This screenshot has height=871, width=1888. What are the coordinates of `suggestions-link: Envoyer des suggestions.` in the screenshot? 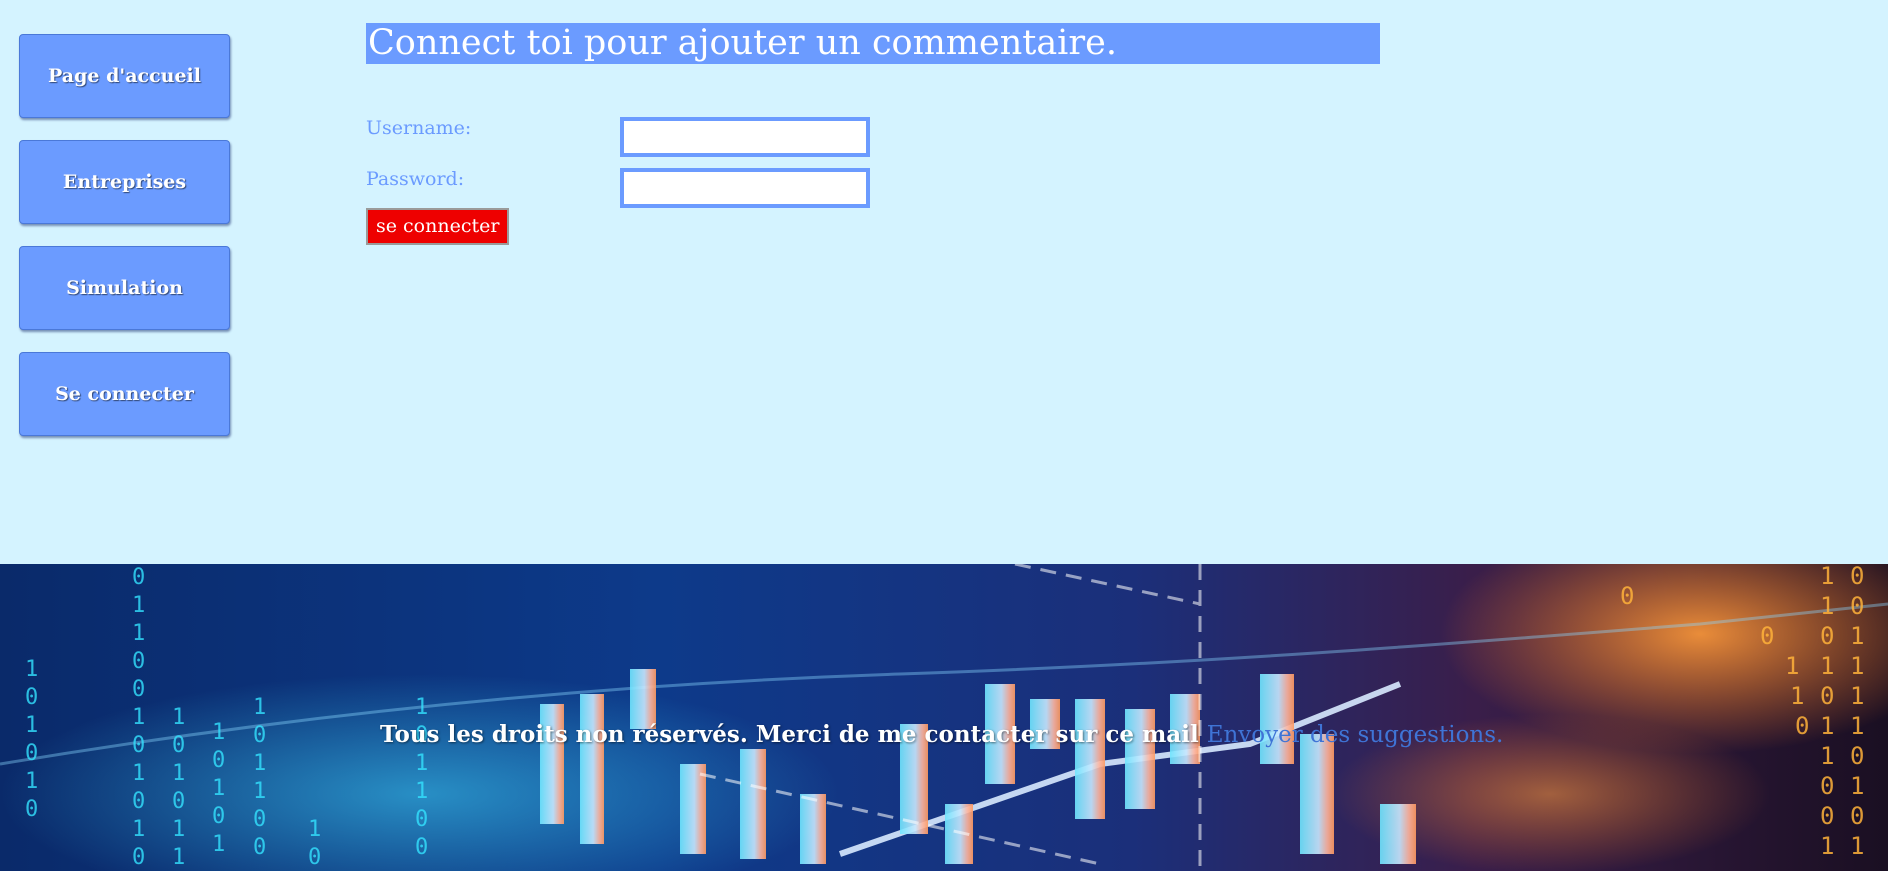 It's located at (1355, 735).